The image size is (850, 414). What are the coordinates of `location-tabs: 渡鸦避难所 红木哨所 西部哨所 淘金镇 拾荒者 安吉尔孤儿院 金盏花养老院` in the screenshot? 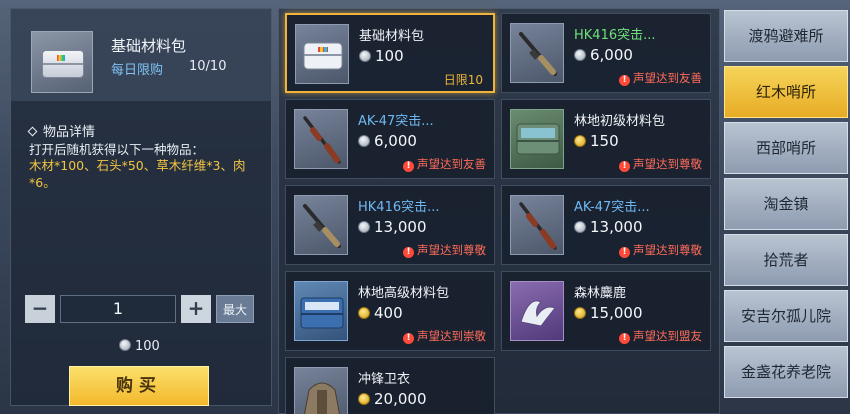 It's located at (786, 212).